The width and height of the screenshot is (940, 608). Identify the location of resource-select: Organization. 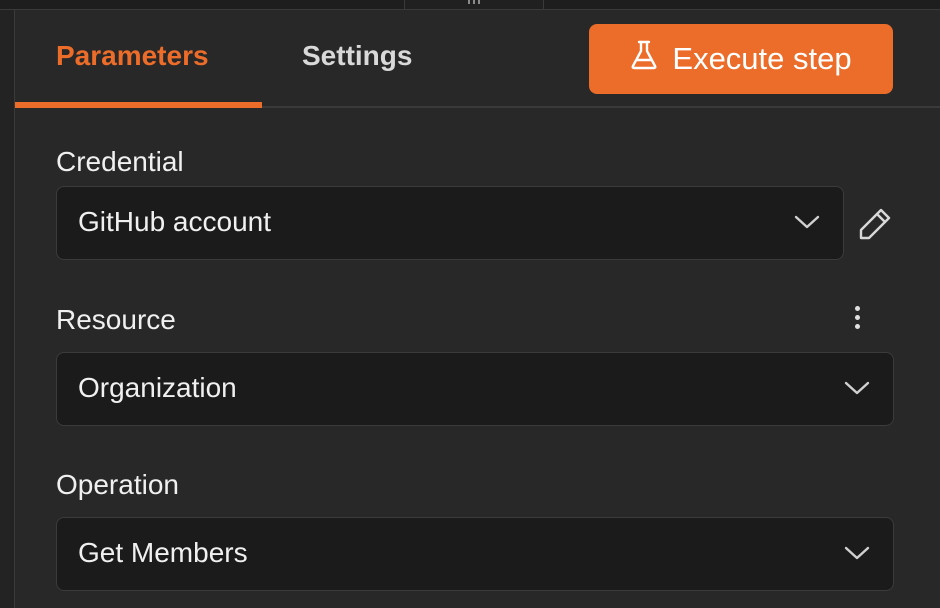
(475, 389).